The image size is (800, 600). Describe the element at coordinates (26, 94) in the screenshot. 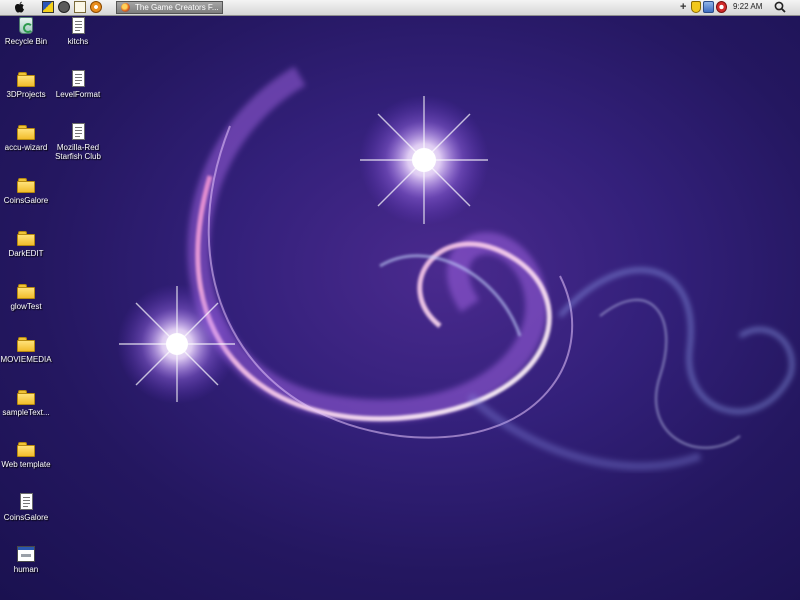

I see `desktop-icon-label: 3DProjects` at that location.